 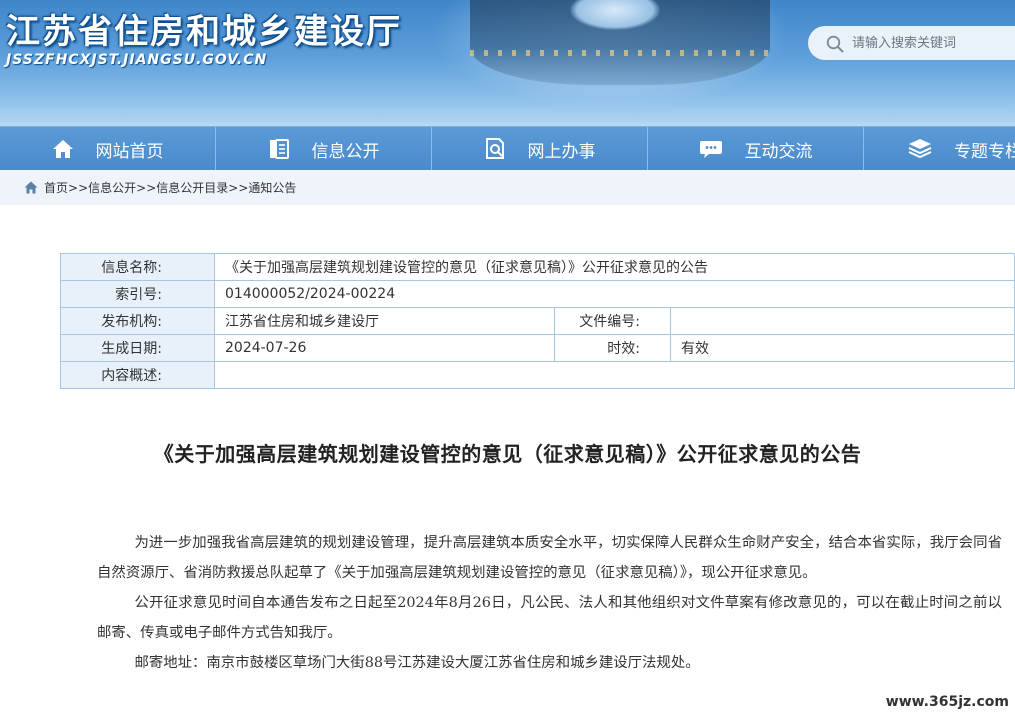 I want to click on nav-item-label: 信息公开, so click(x=345, y=151).